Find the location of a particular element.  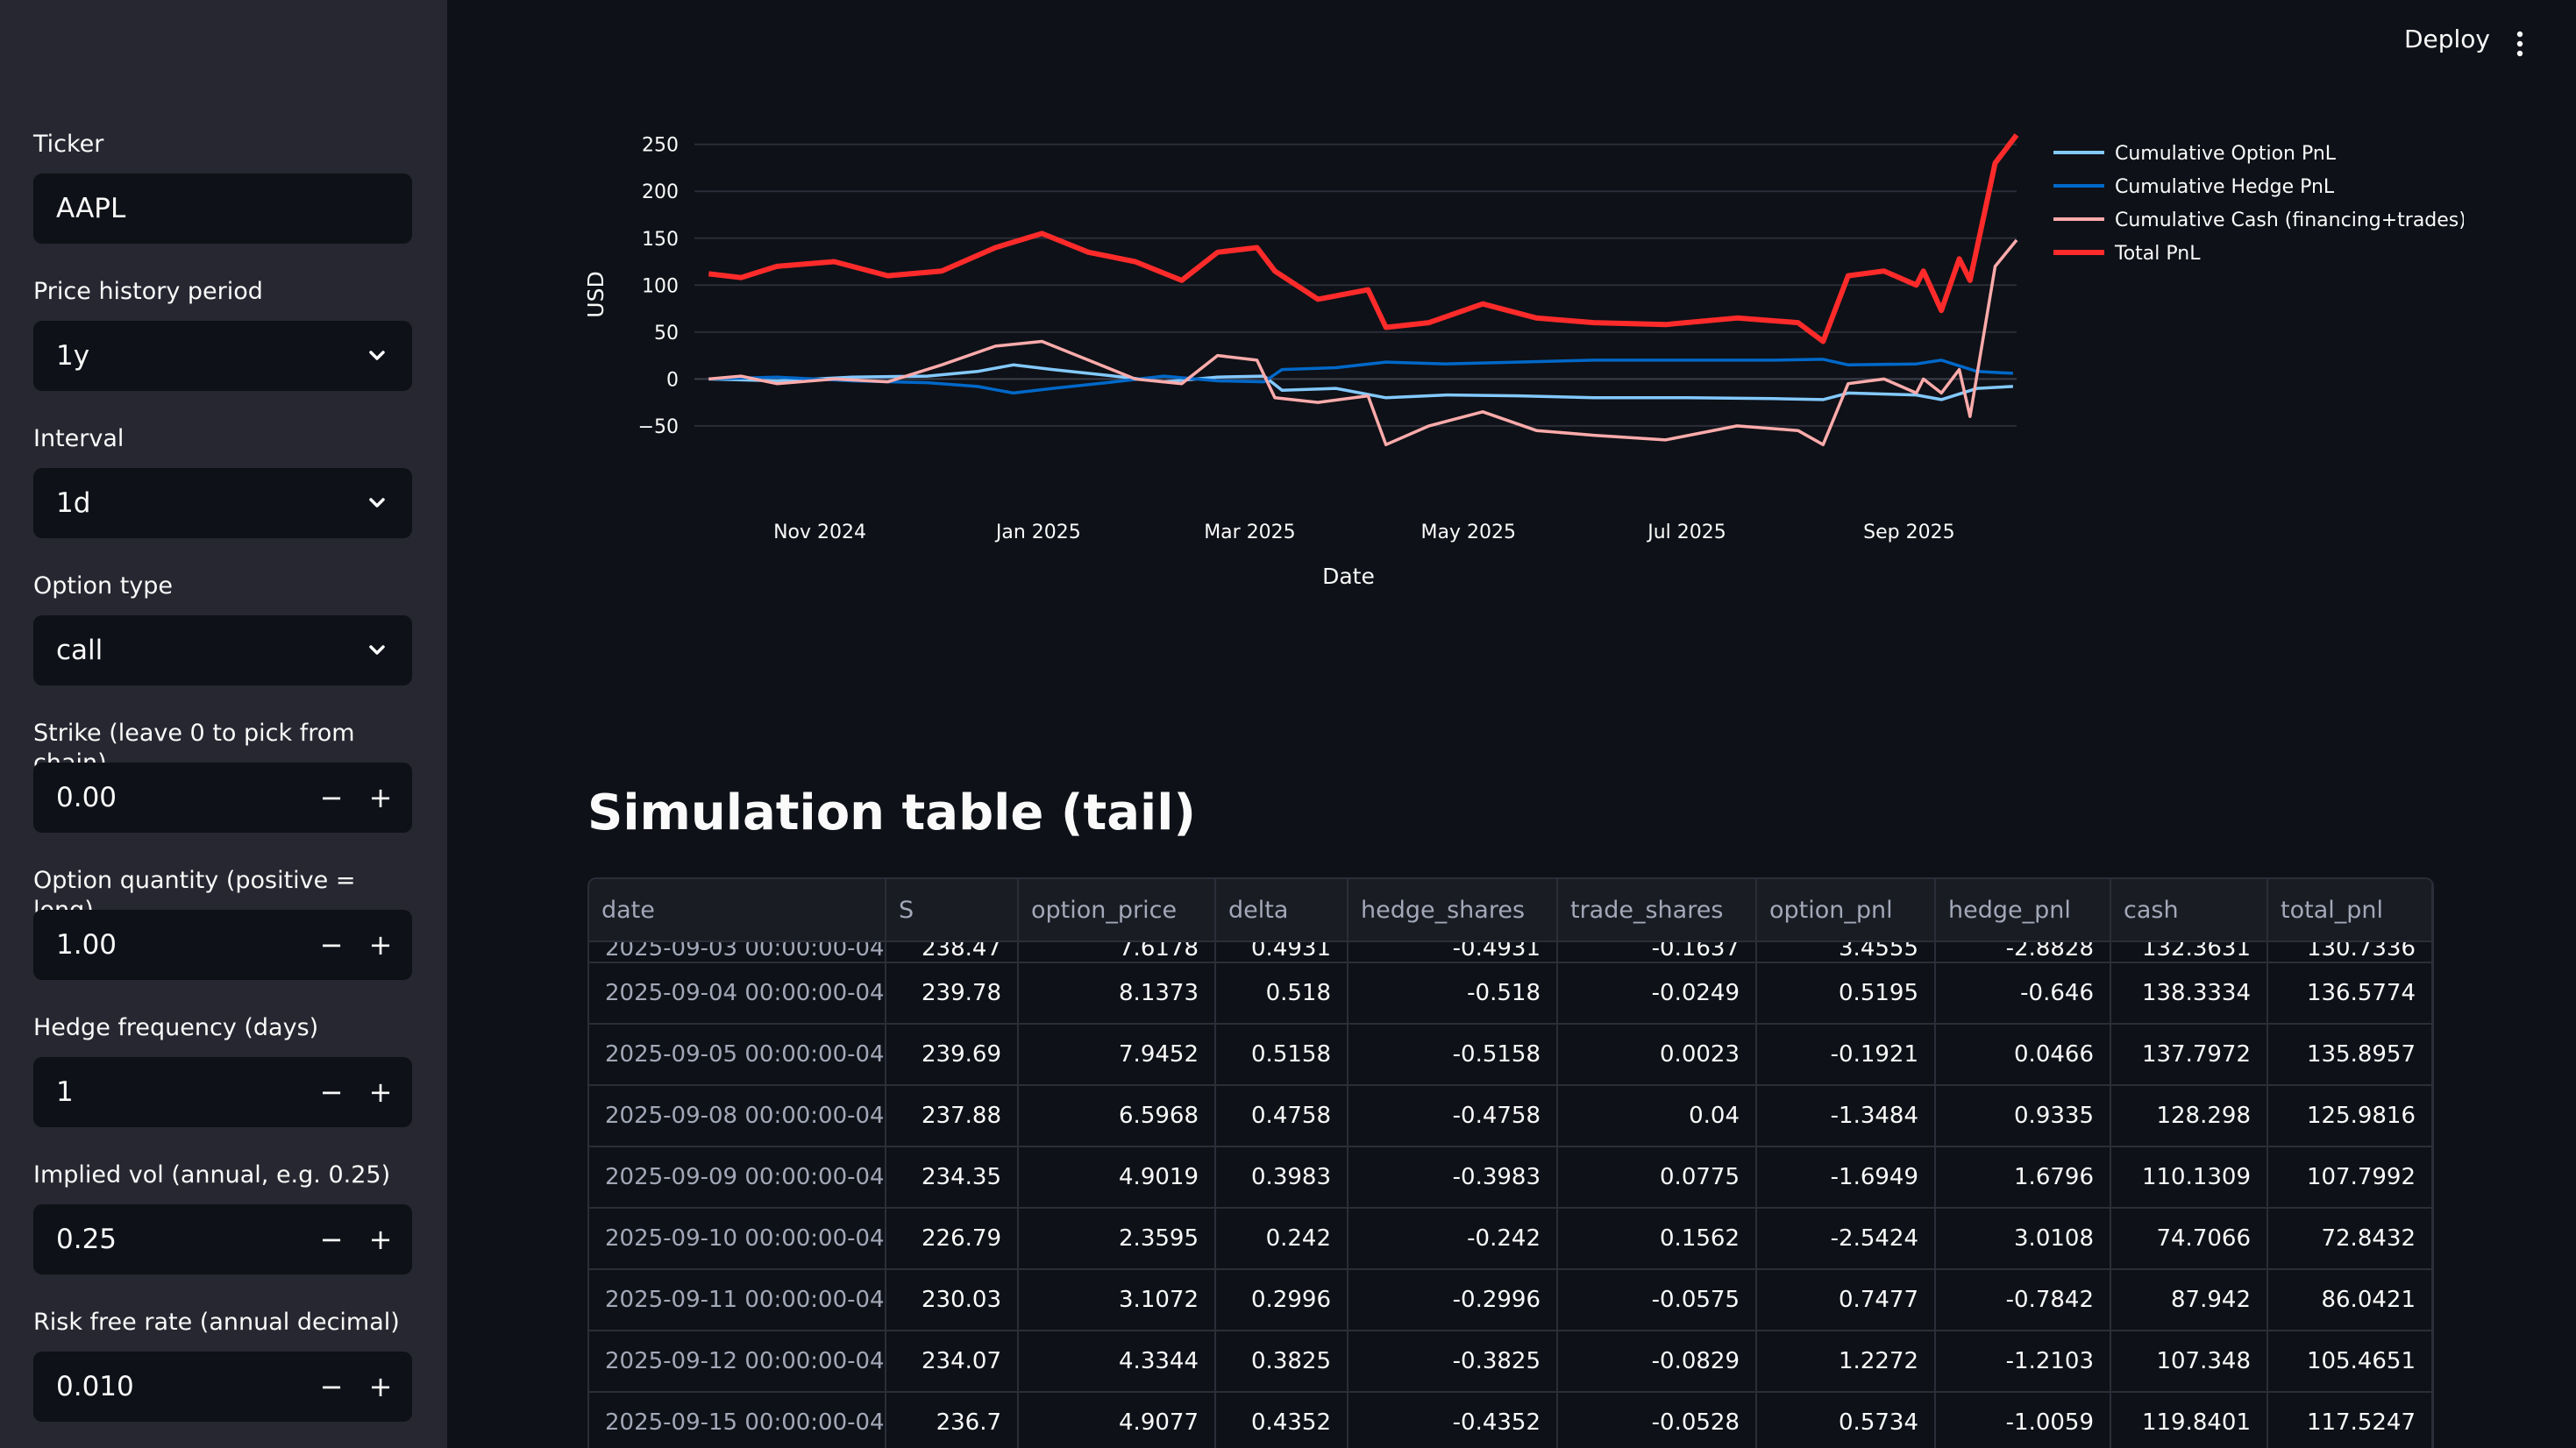

cell-option-pnl: 0.5734 is located at coordinates (1846, 1420).